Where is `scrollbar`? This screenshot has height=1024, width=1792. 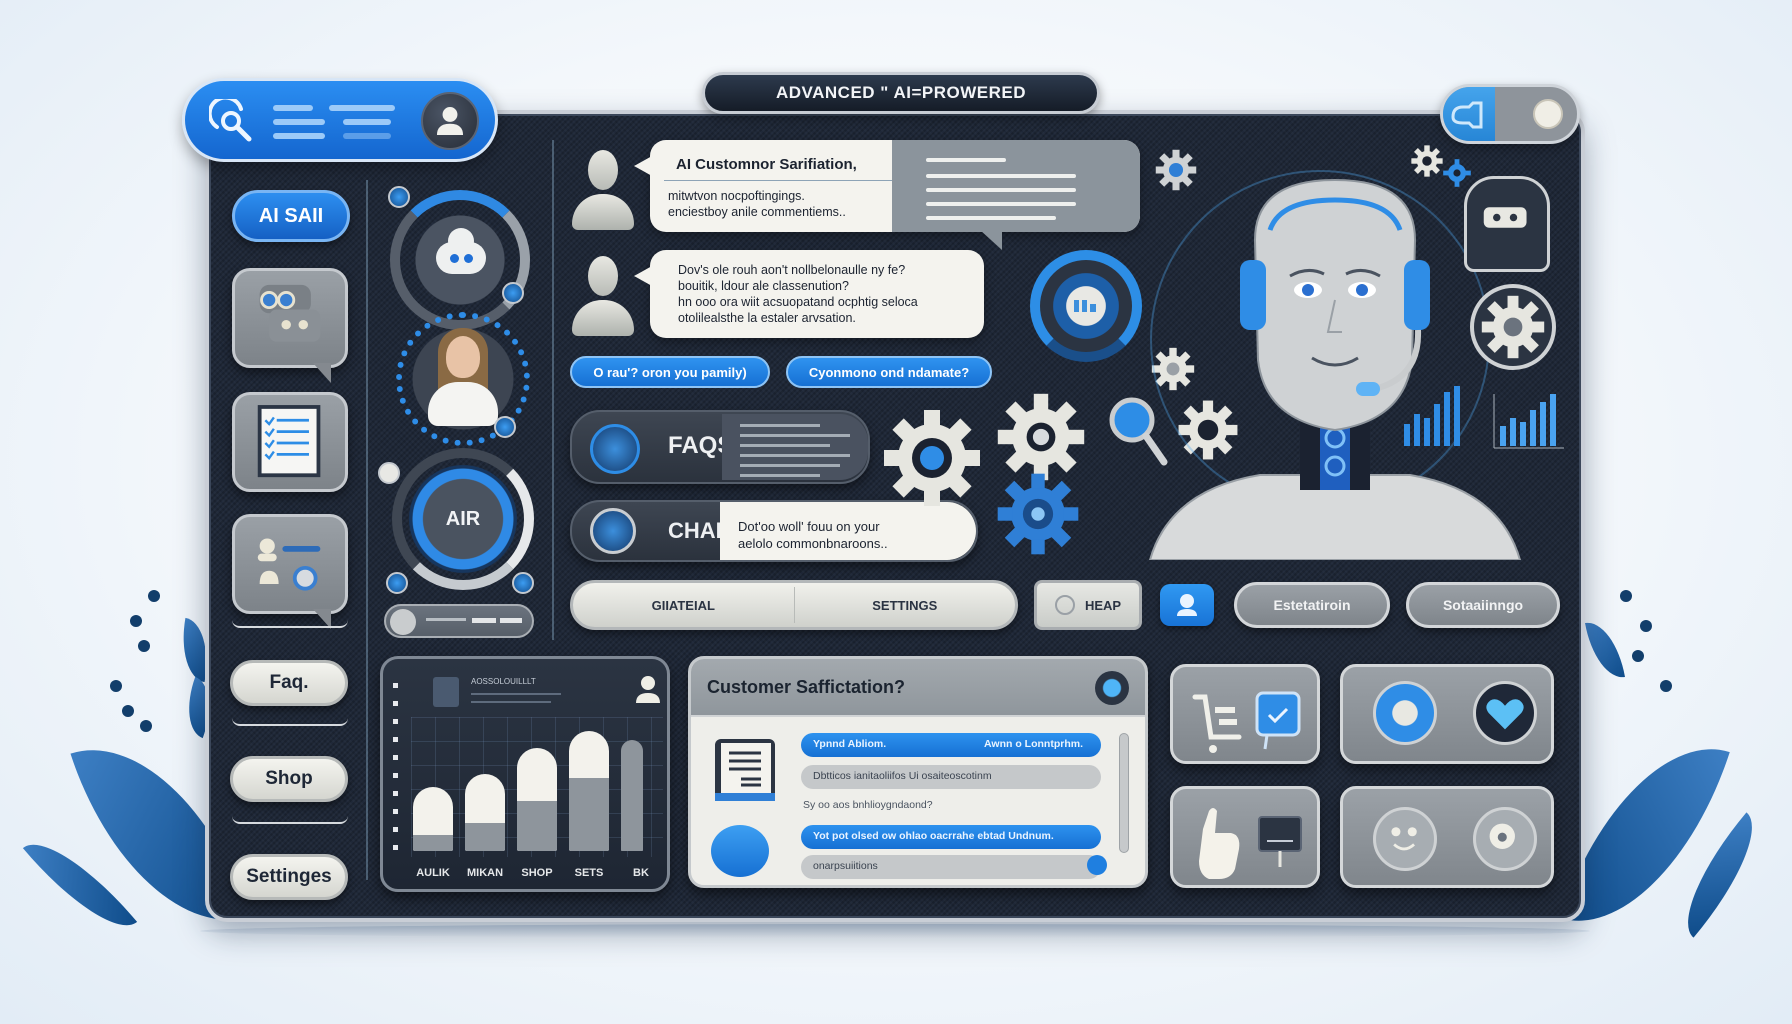 scrollbar is located at coordinates (1124, 793).